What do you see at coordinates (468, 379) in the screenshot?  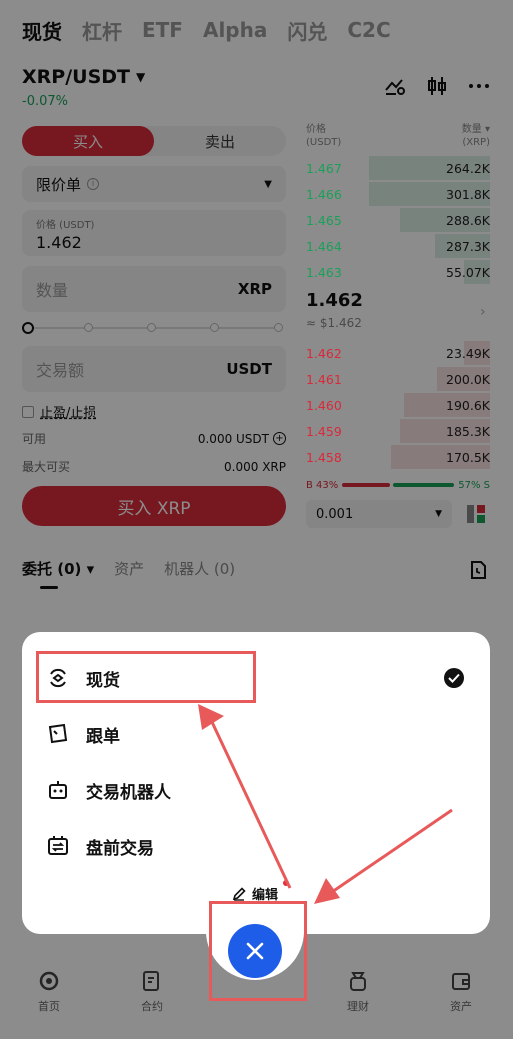 I see `ob-qty: 200.0K` at bounding box center [468, 379].